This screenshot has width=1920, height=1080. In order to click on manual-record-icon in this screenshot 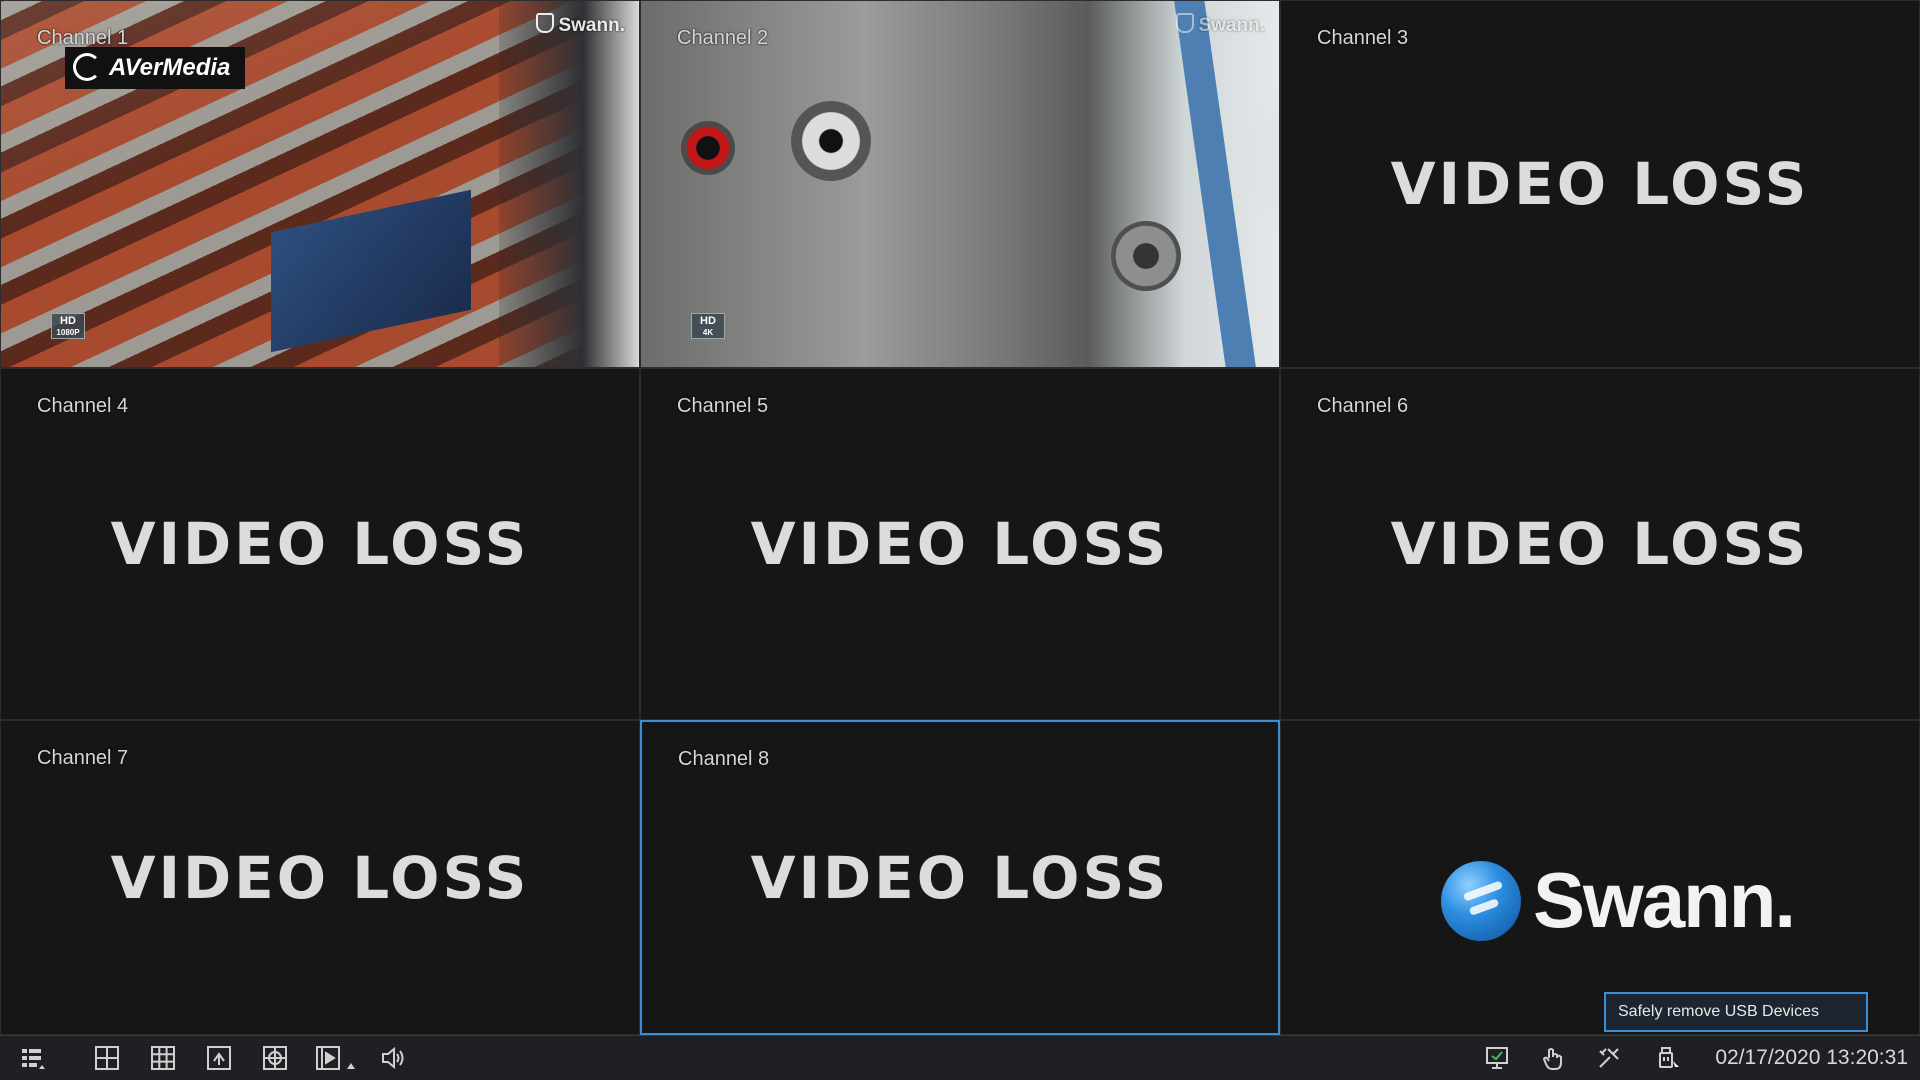, I will do `click(1553, 1058)`.